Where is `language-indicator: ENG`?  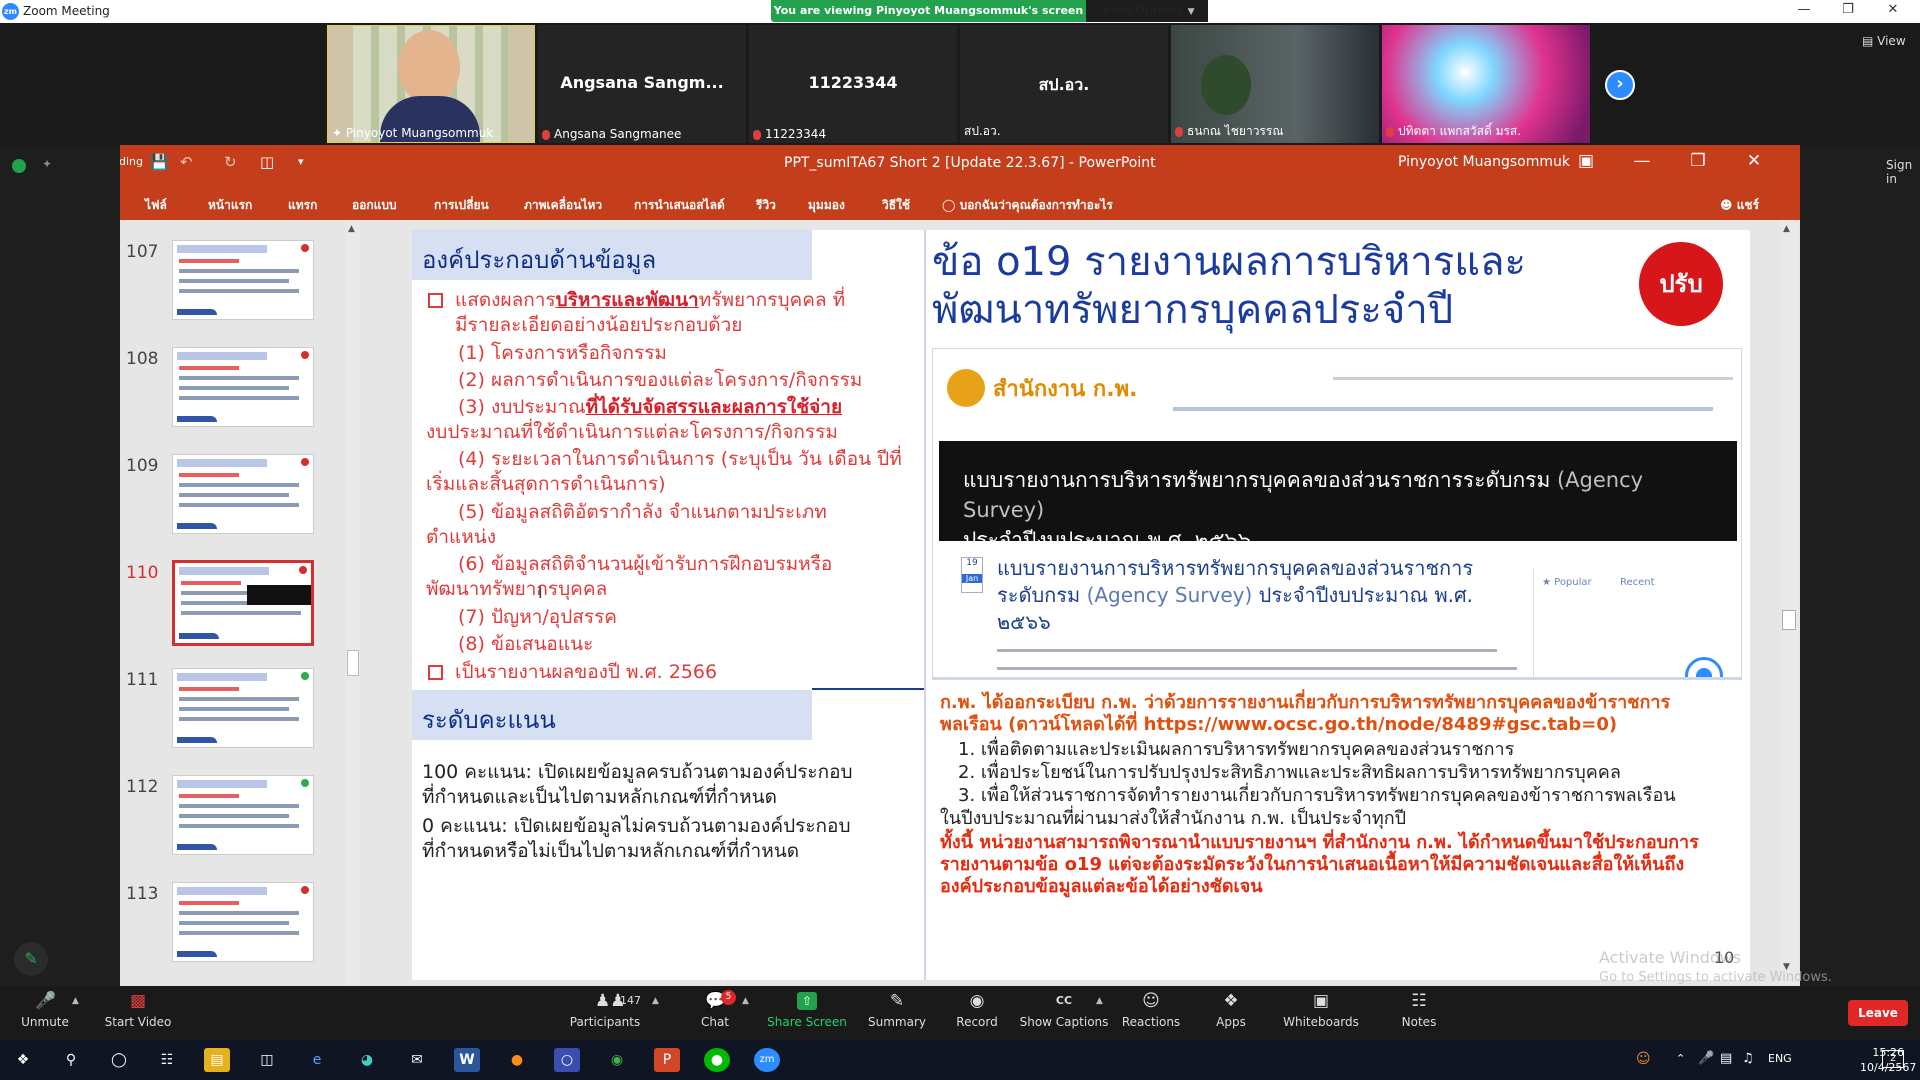 language-indicator: ENG is located at coordinates (1780, 1058).